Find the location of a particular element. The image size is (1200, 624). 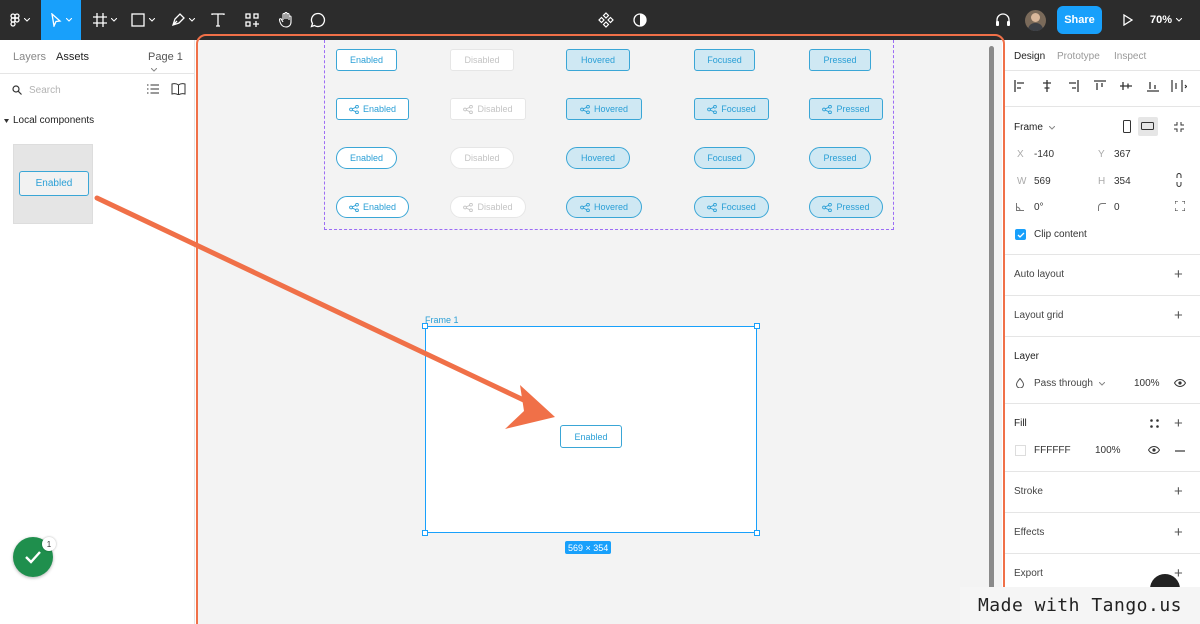

resources-icon is located at coordinates (252, 20).